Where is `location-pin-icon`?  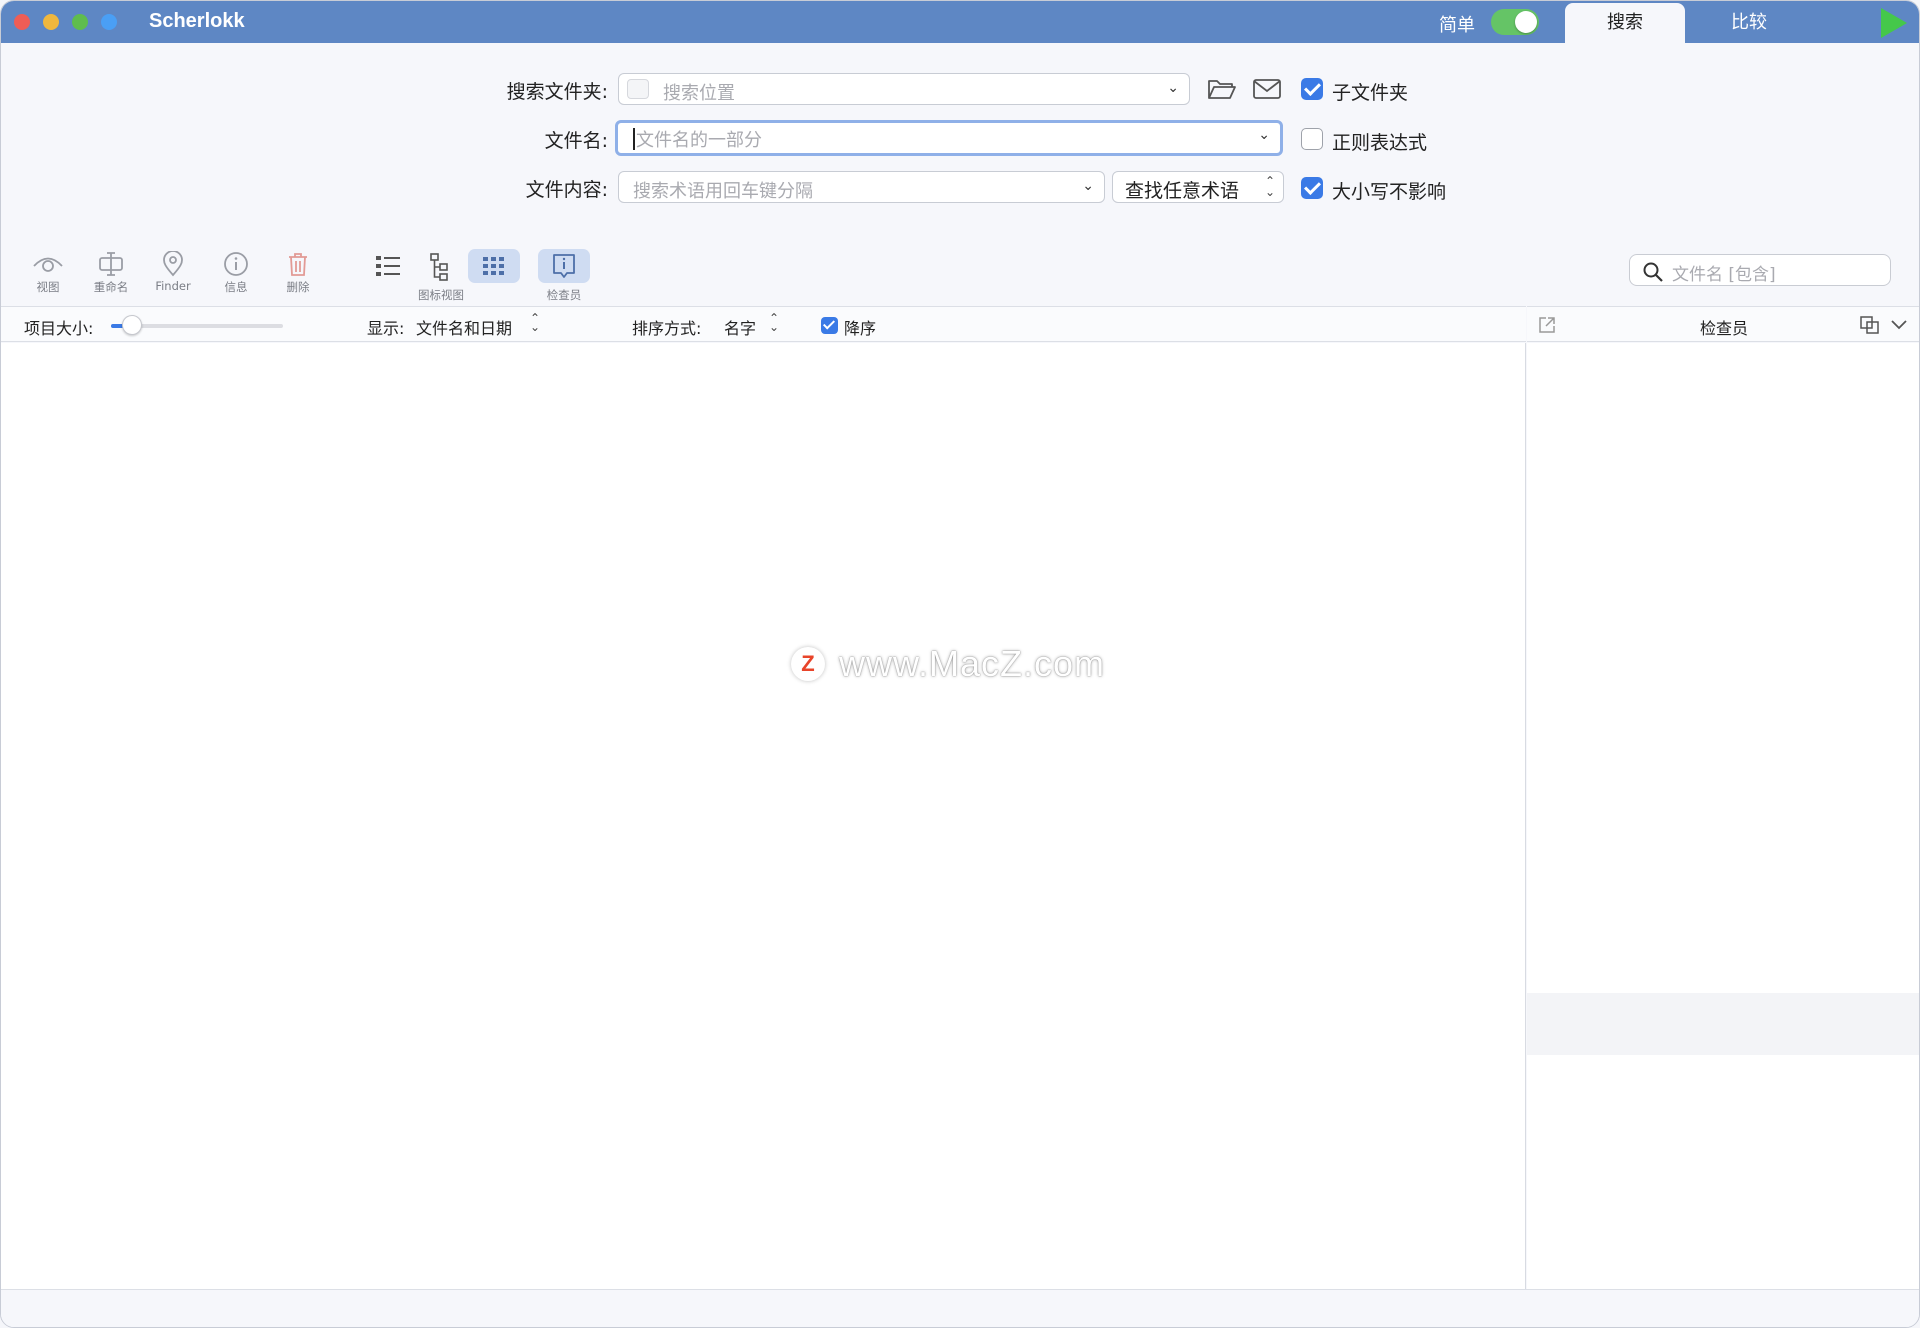
location-pin-icon is located at coordinates (173, 264).